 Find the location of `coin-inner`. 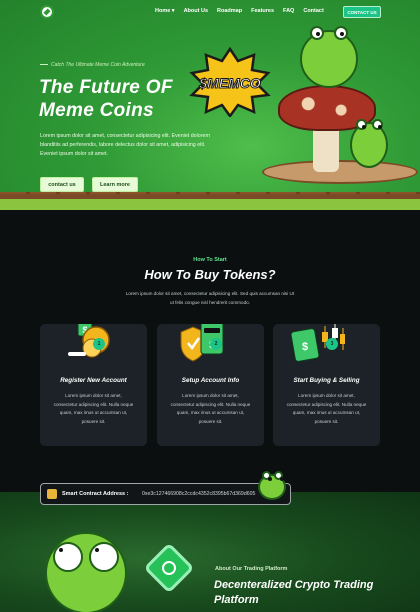

coin-inner is located at coordinates (169, 568).